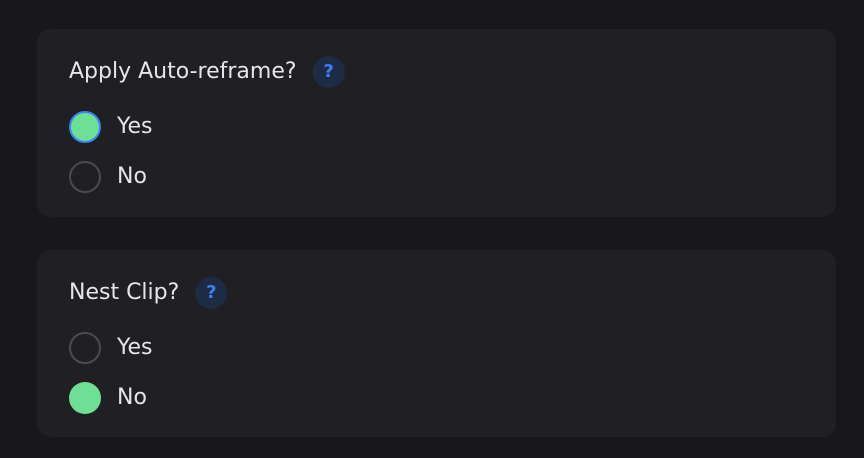 This screenshot has width=864, height=458. Describe the element at coordinates (183, 71) in the screenshot. I see `auto-reframe-label: Apply Auto-reframe?` at that location.